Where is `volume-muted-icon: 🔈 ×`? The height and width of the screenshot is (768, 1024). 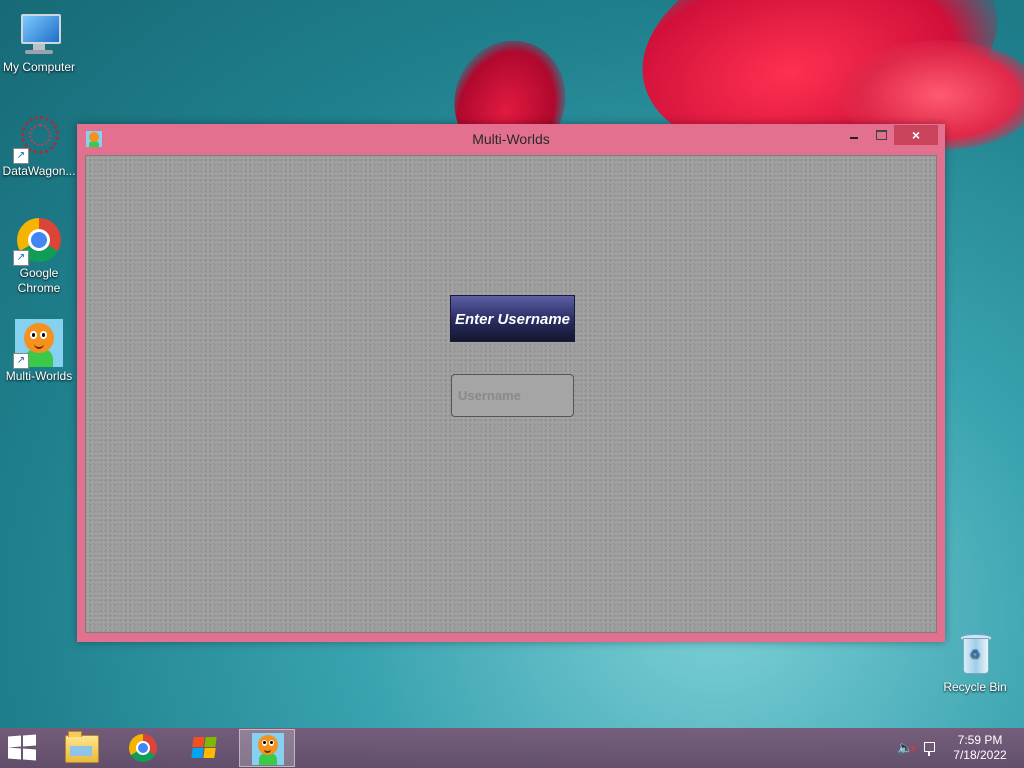 volume-muted-icon: 🔈 × is located at coordinates (906, 748).